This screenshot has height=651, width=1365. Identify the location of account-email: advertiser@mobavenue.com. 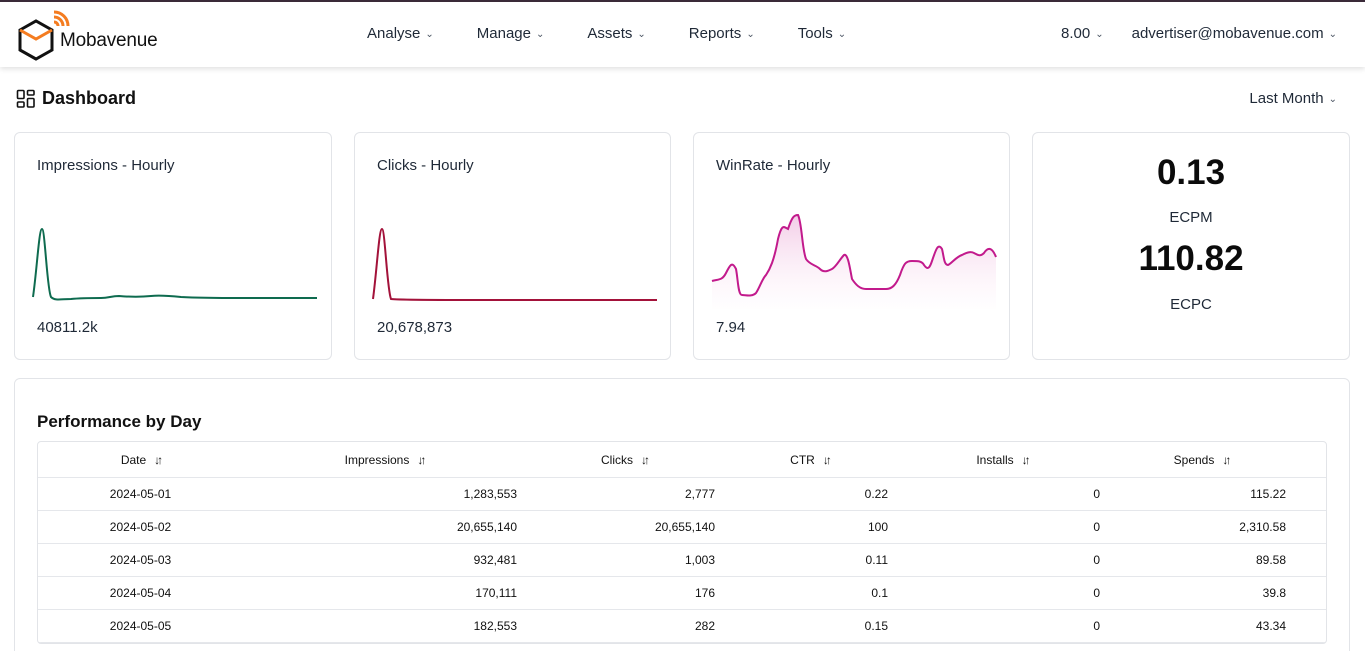
(1227, 33).